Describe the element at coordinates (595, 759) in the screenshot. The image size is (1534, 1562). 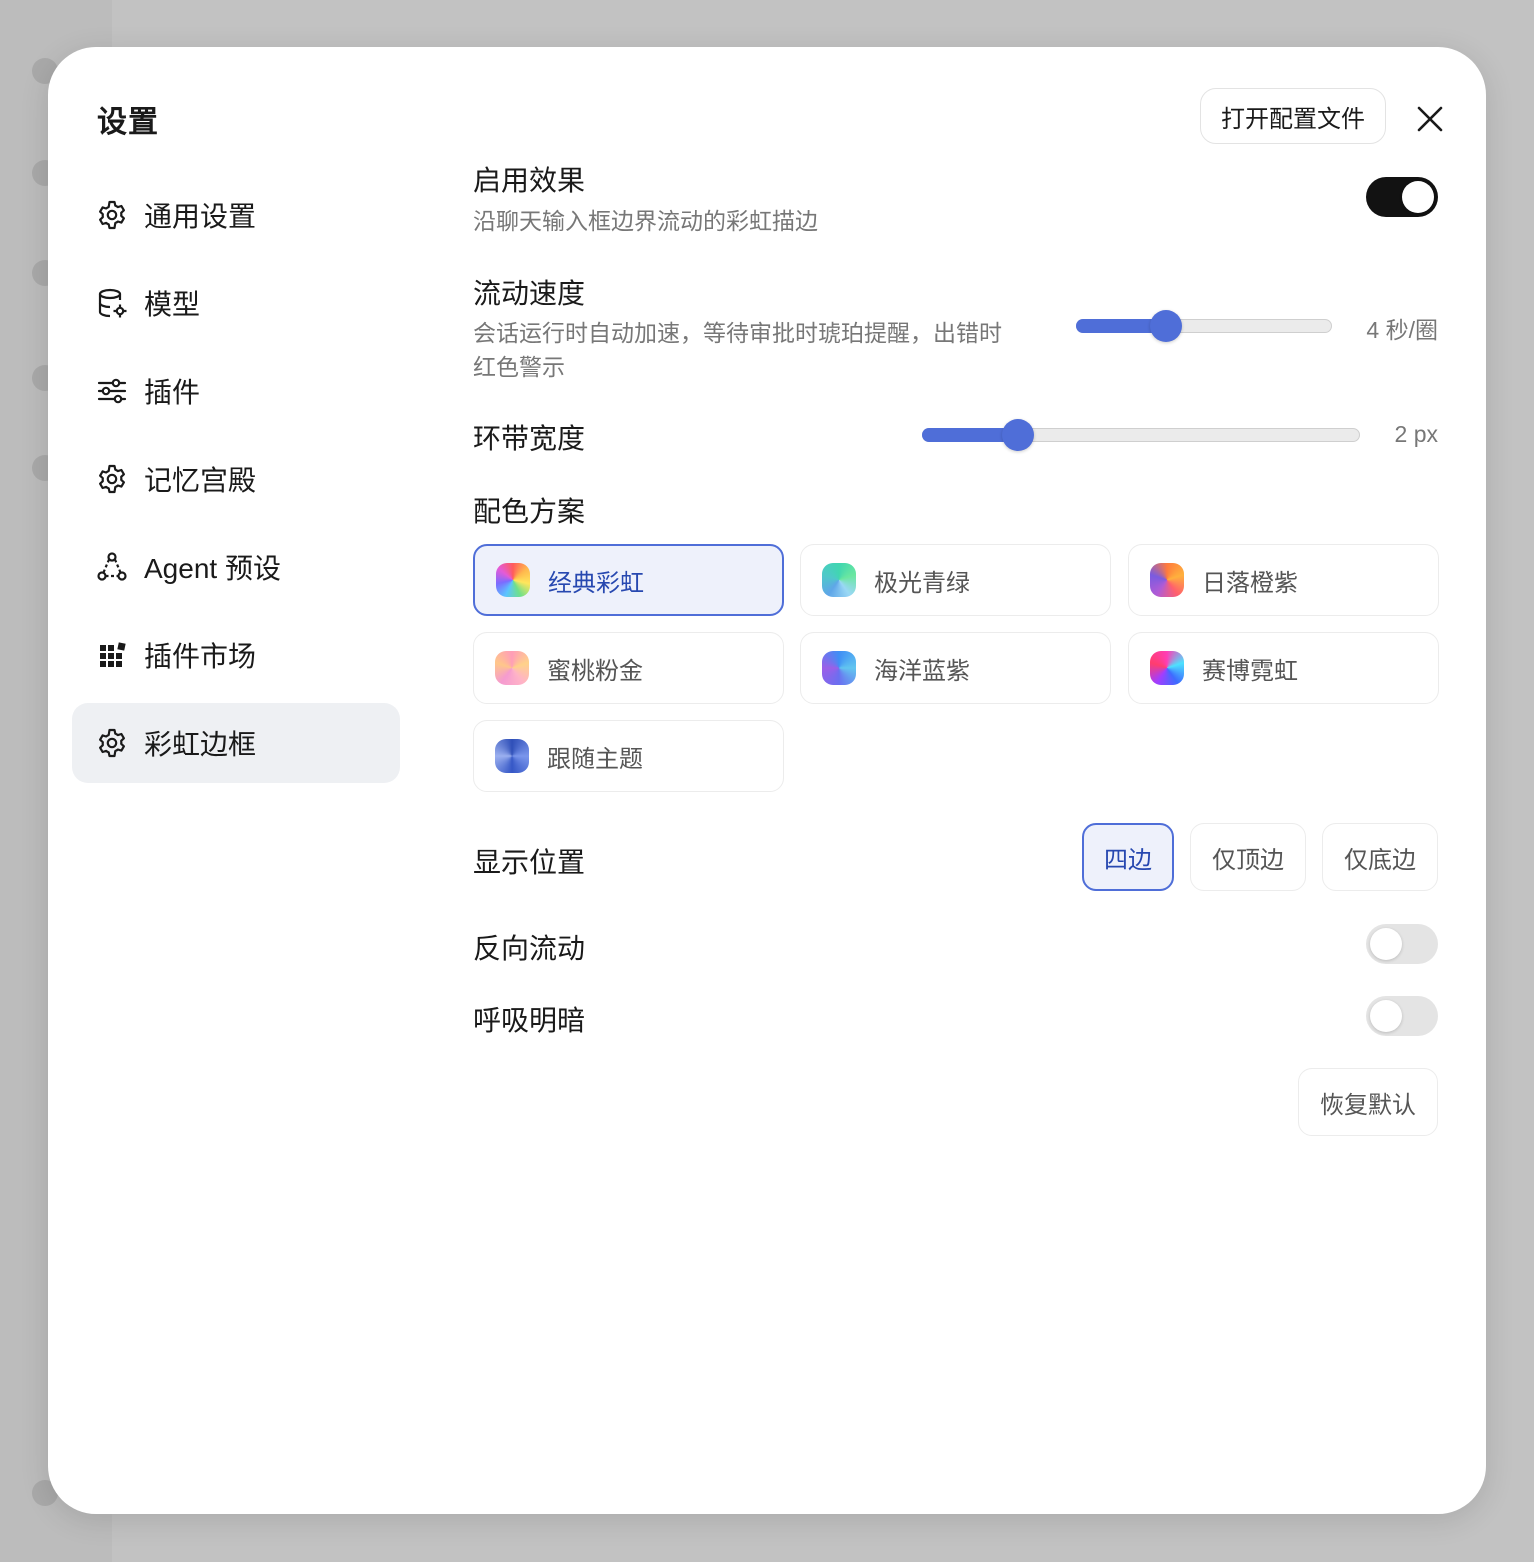
I see `scheme-option-label: 跟随主题` at that location.